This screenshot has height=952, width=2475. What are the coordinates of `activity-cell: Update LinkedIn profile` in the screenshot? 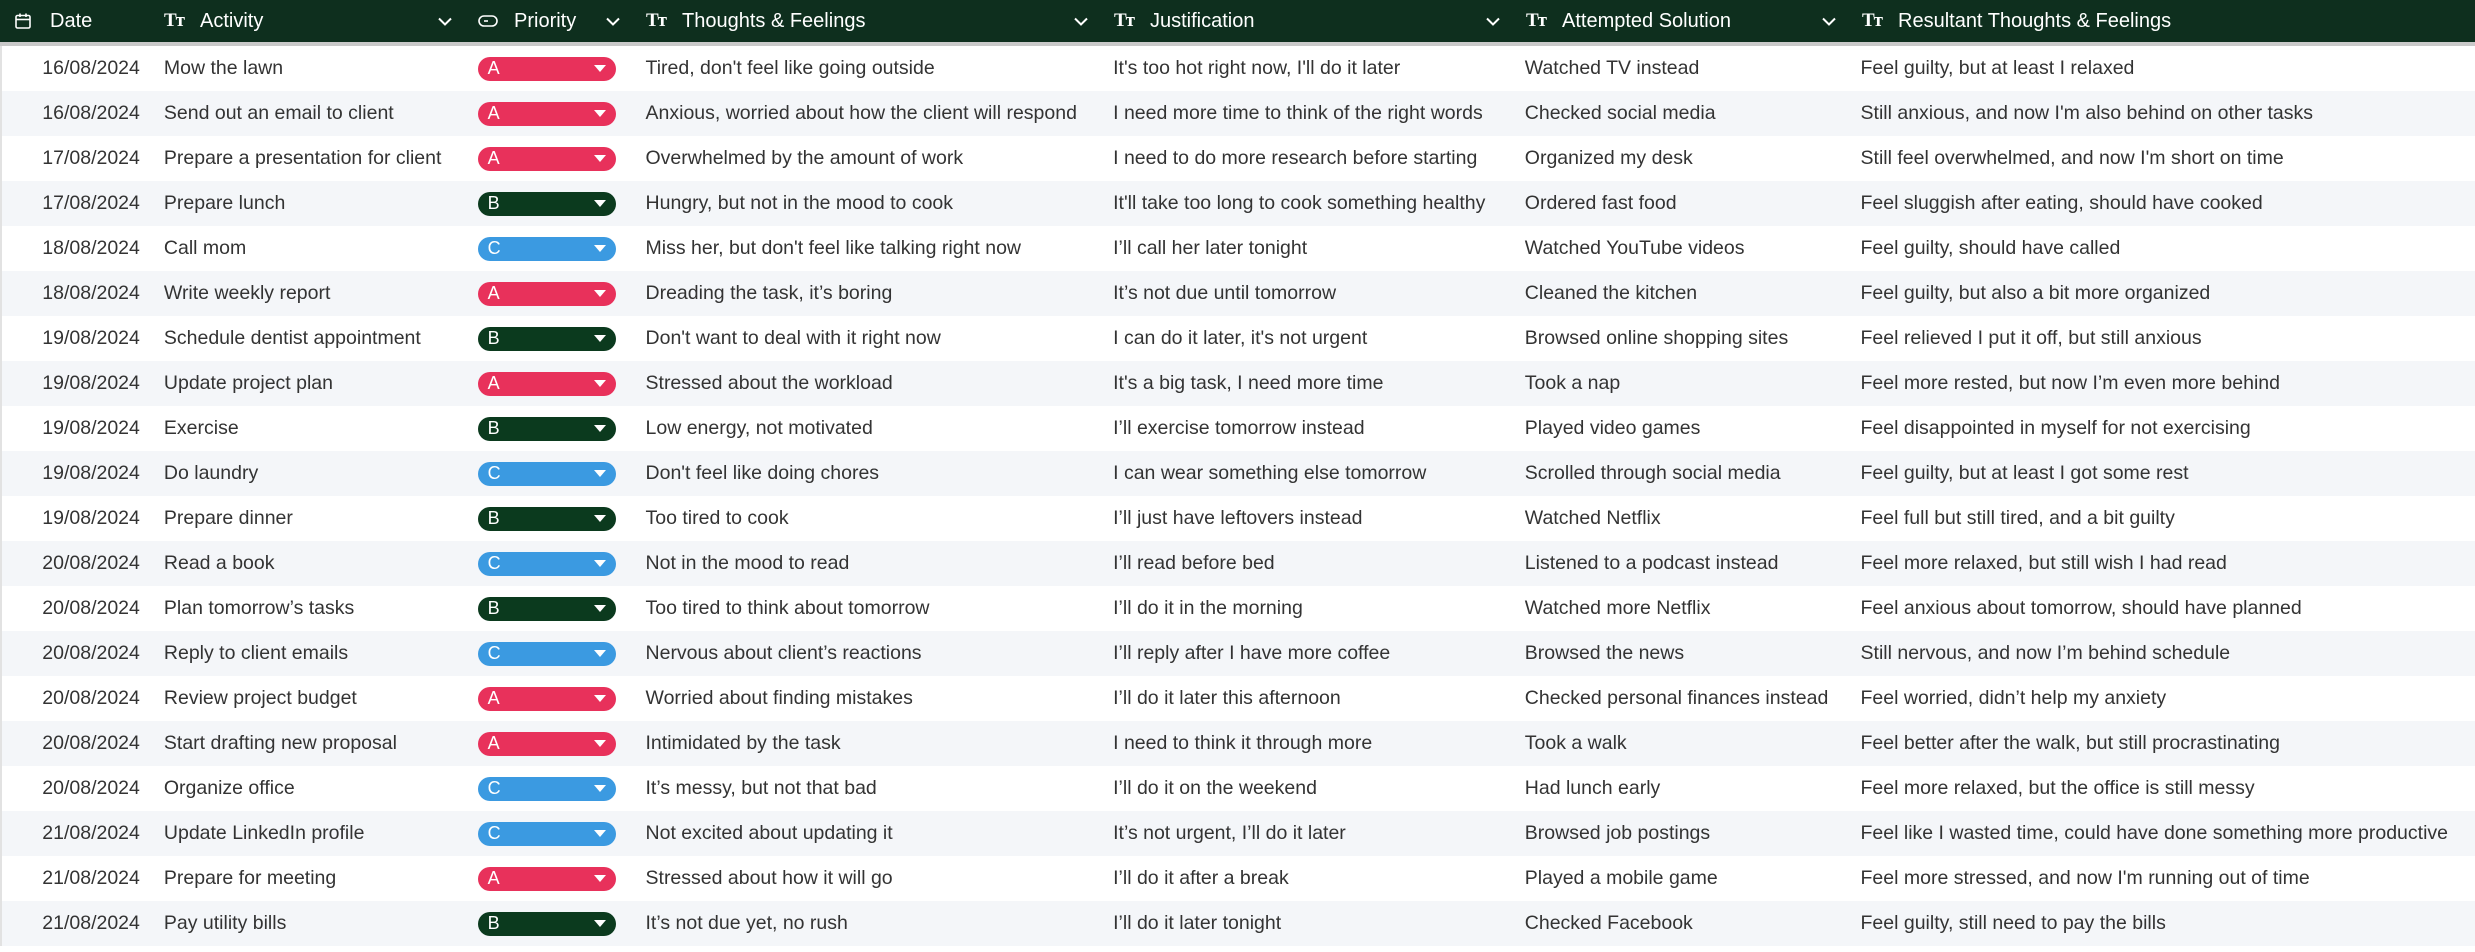 It's located at (309, 833).